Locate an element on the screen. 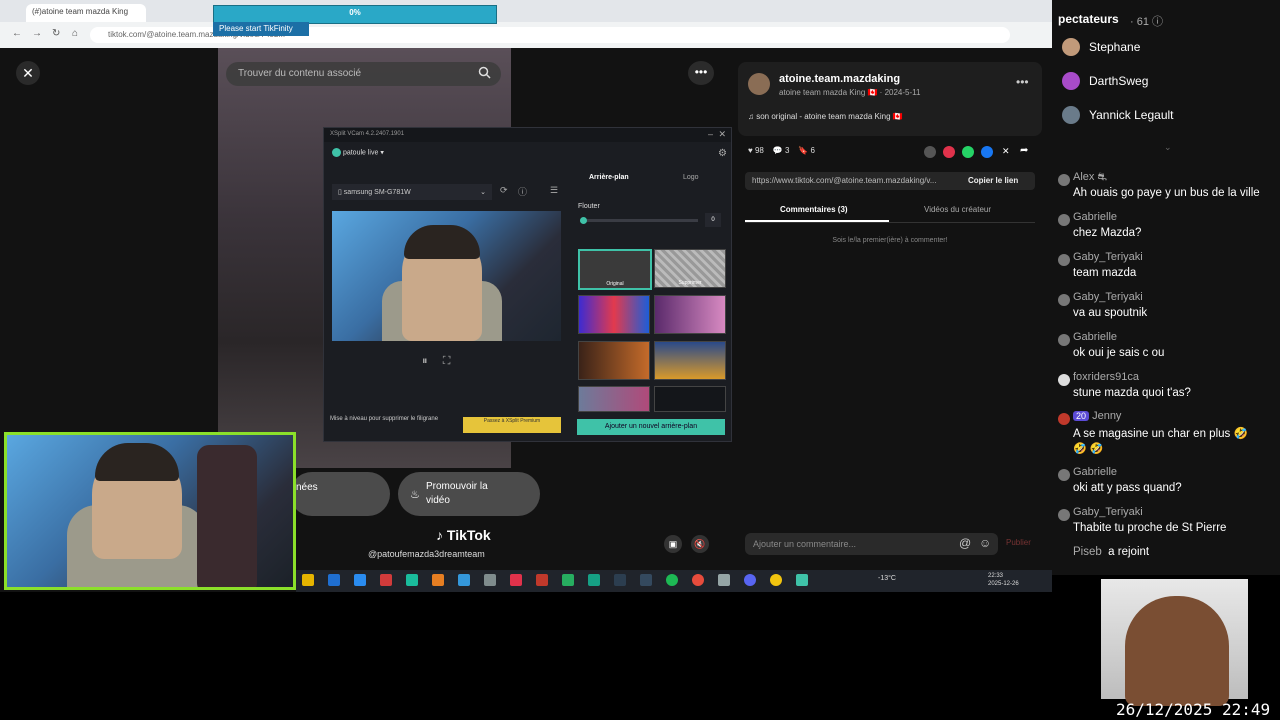 The image size is (1280, 720). camera-preview is located at coordinates (446, 276).